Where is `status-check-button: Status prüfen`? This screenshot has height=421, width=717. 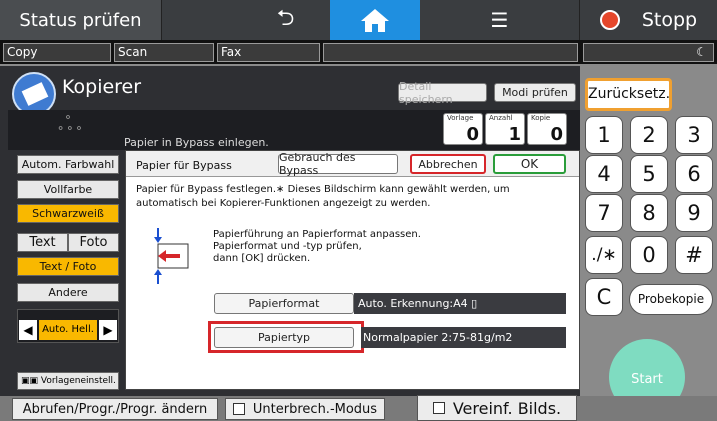
status-check-button: Status prüfen is located at coordinates (81, 20).